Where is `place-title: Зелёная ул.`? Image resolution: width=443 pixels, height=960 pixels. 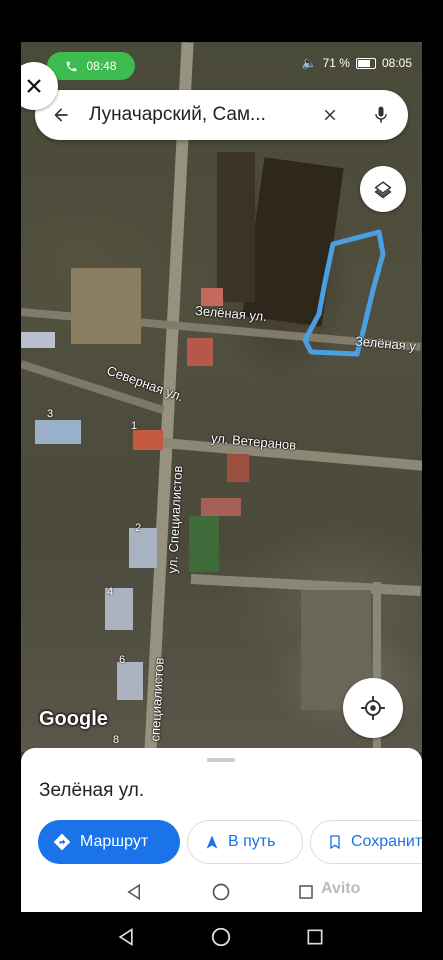 place-title: Зелёная ул. is located at coordinates (92, 790).